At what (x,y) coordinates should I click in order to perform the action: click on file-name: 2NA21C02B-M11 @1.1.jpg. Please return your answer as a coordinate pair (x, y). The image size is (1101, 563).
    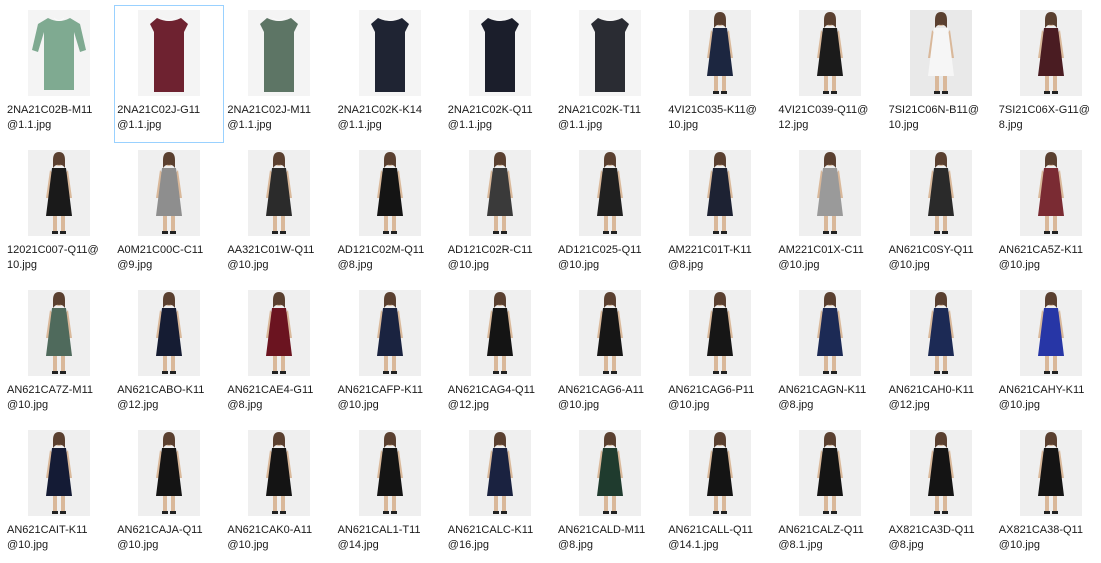
    Looking at the image, I should click on (61, 118).